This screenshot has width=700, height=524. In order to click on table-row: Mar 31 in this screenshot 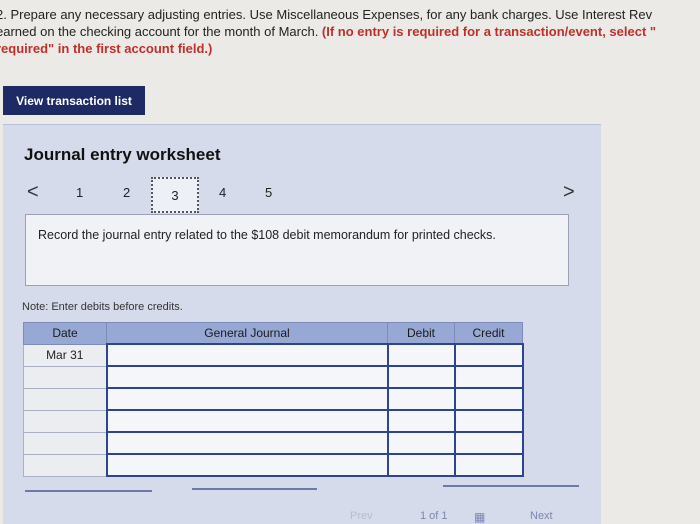, I will do `click(273, 355)`.